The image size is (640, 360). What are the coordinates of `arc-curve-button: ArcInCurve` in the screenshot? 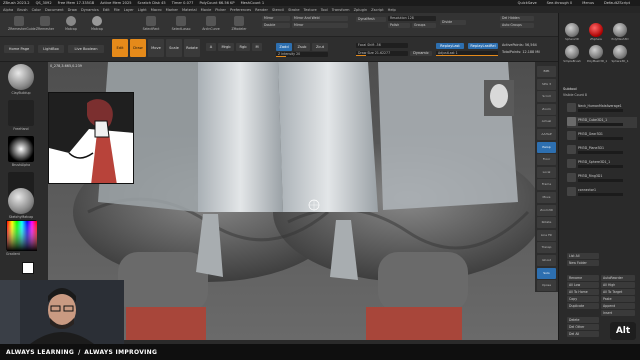 It's located at (211, 25).